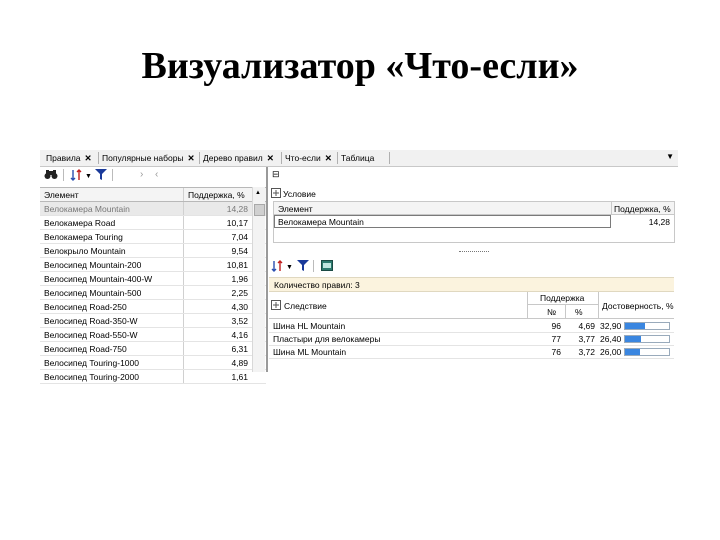  Describe the element at coordinates (299, 194) in the screenshot. I see `condition-title: Условие` at that location.